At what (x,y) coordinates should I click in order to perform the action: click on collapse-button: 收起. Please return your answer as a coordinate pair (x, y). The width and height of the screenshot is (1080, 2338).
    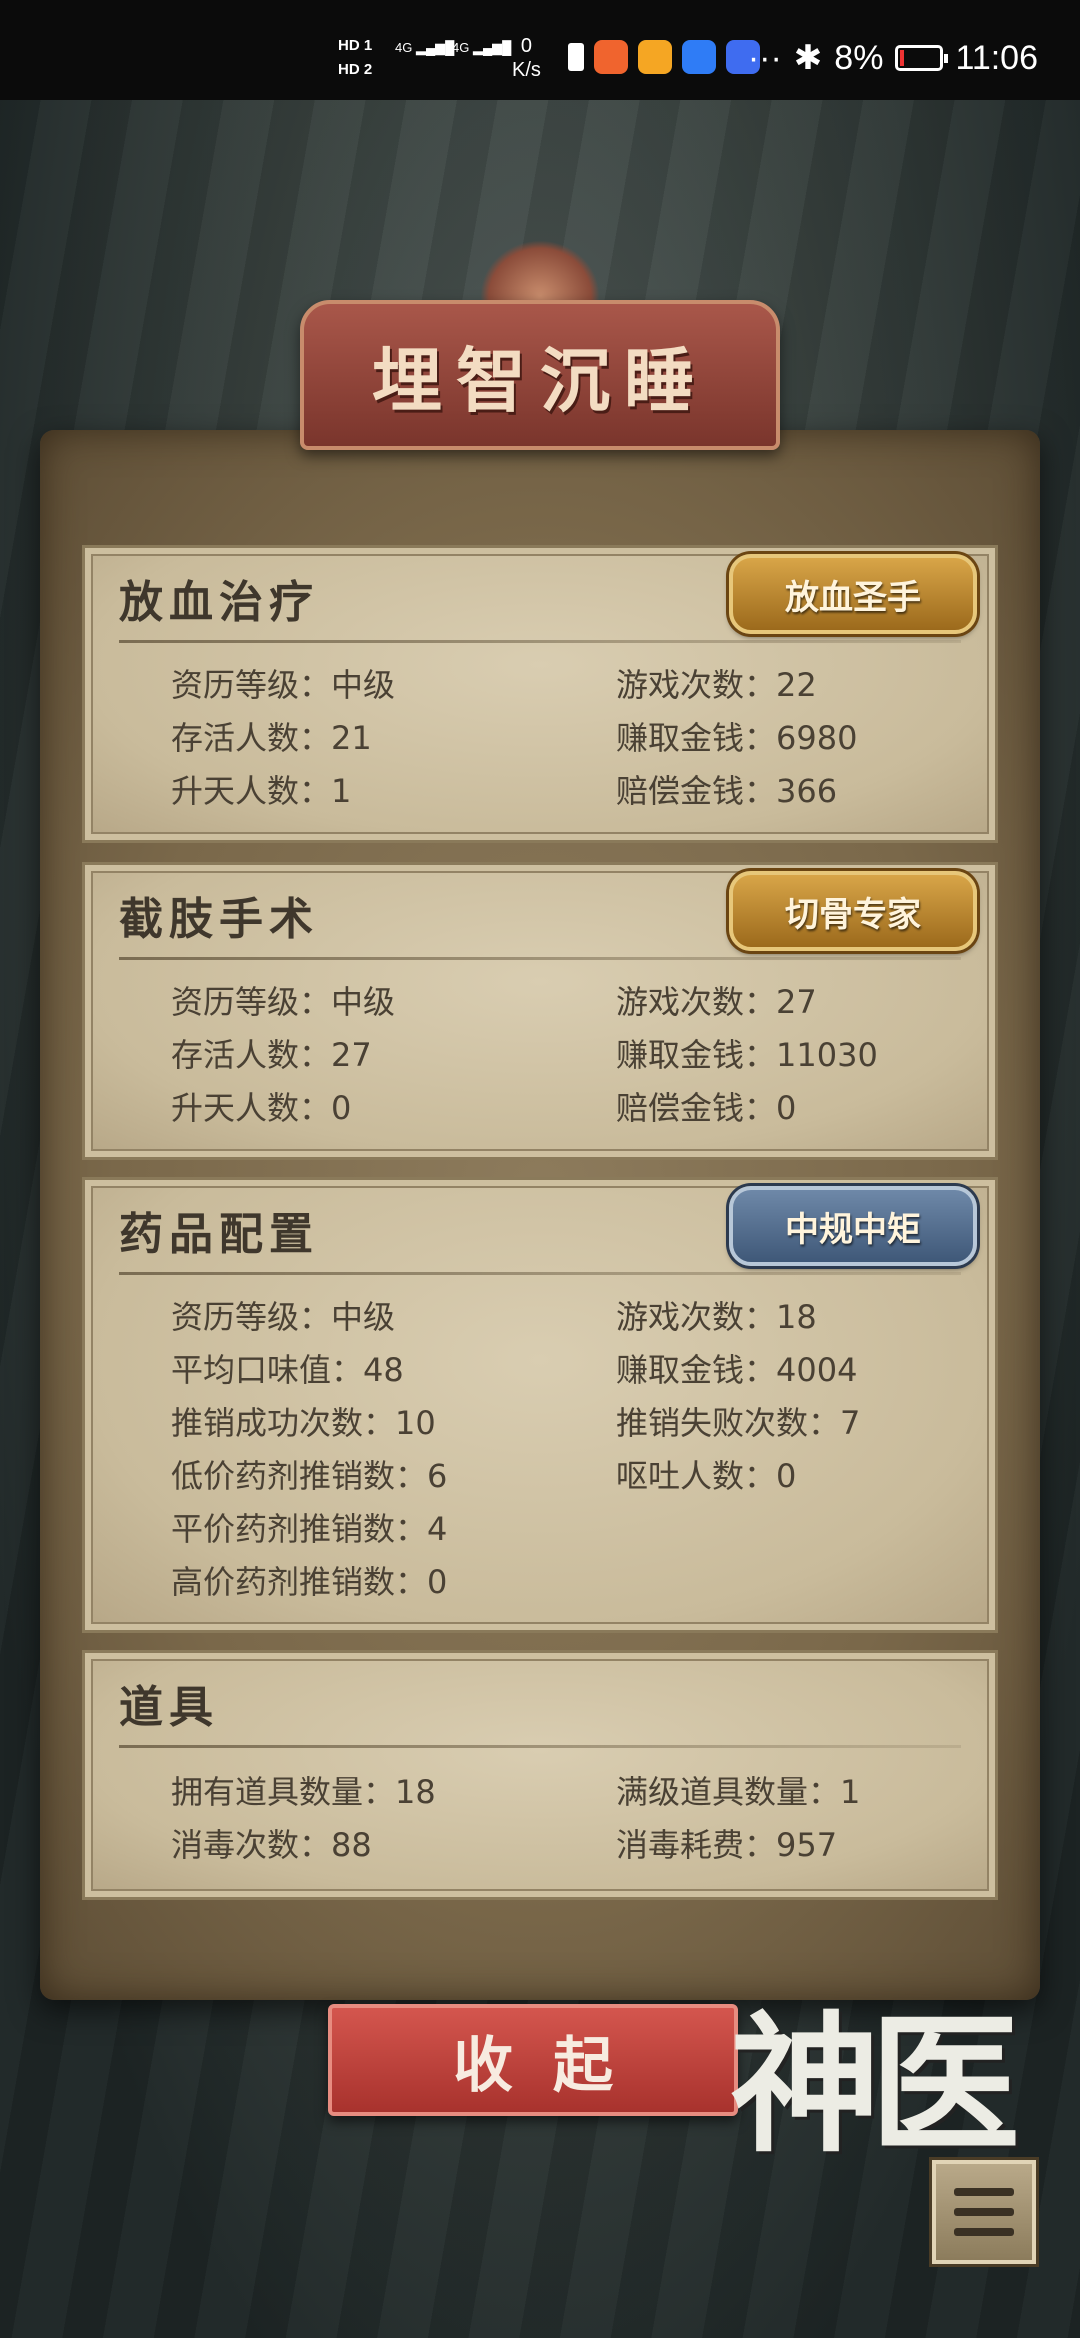
    Looking at the image, I should click on (533, 2060).